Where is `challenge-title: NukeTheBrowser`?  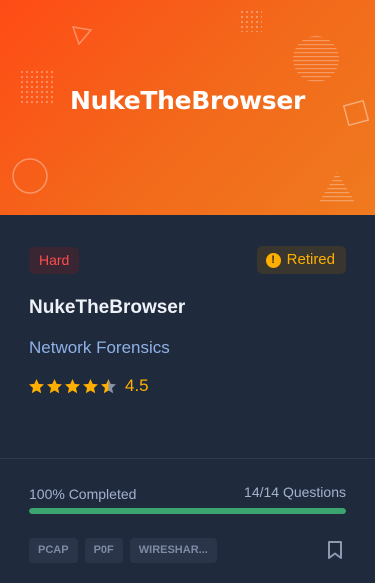
challenge-title: NukeTheBrowser is located at coordinates (107, 308).